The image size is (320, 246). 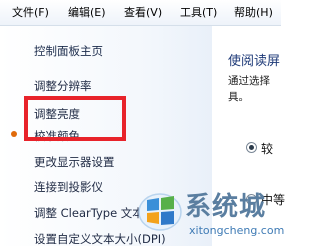 I want to click on menu-file: 文件(F), so click(x=30, y=13).